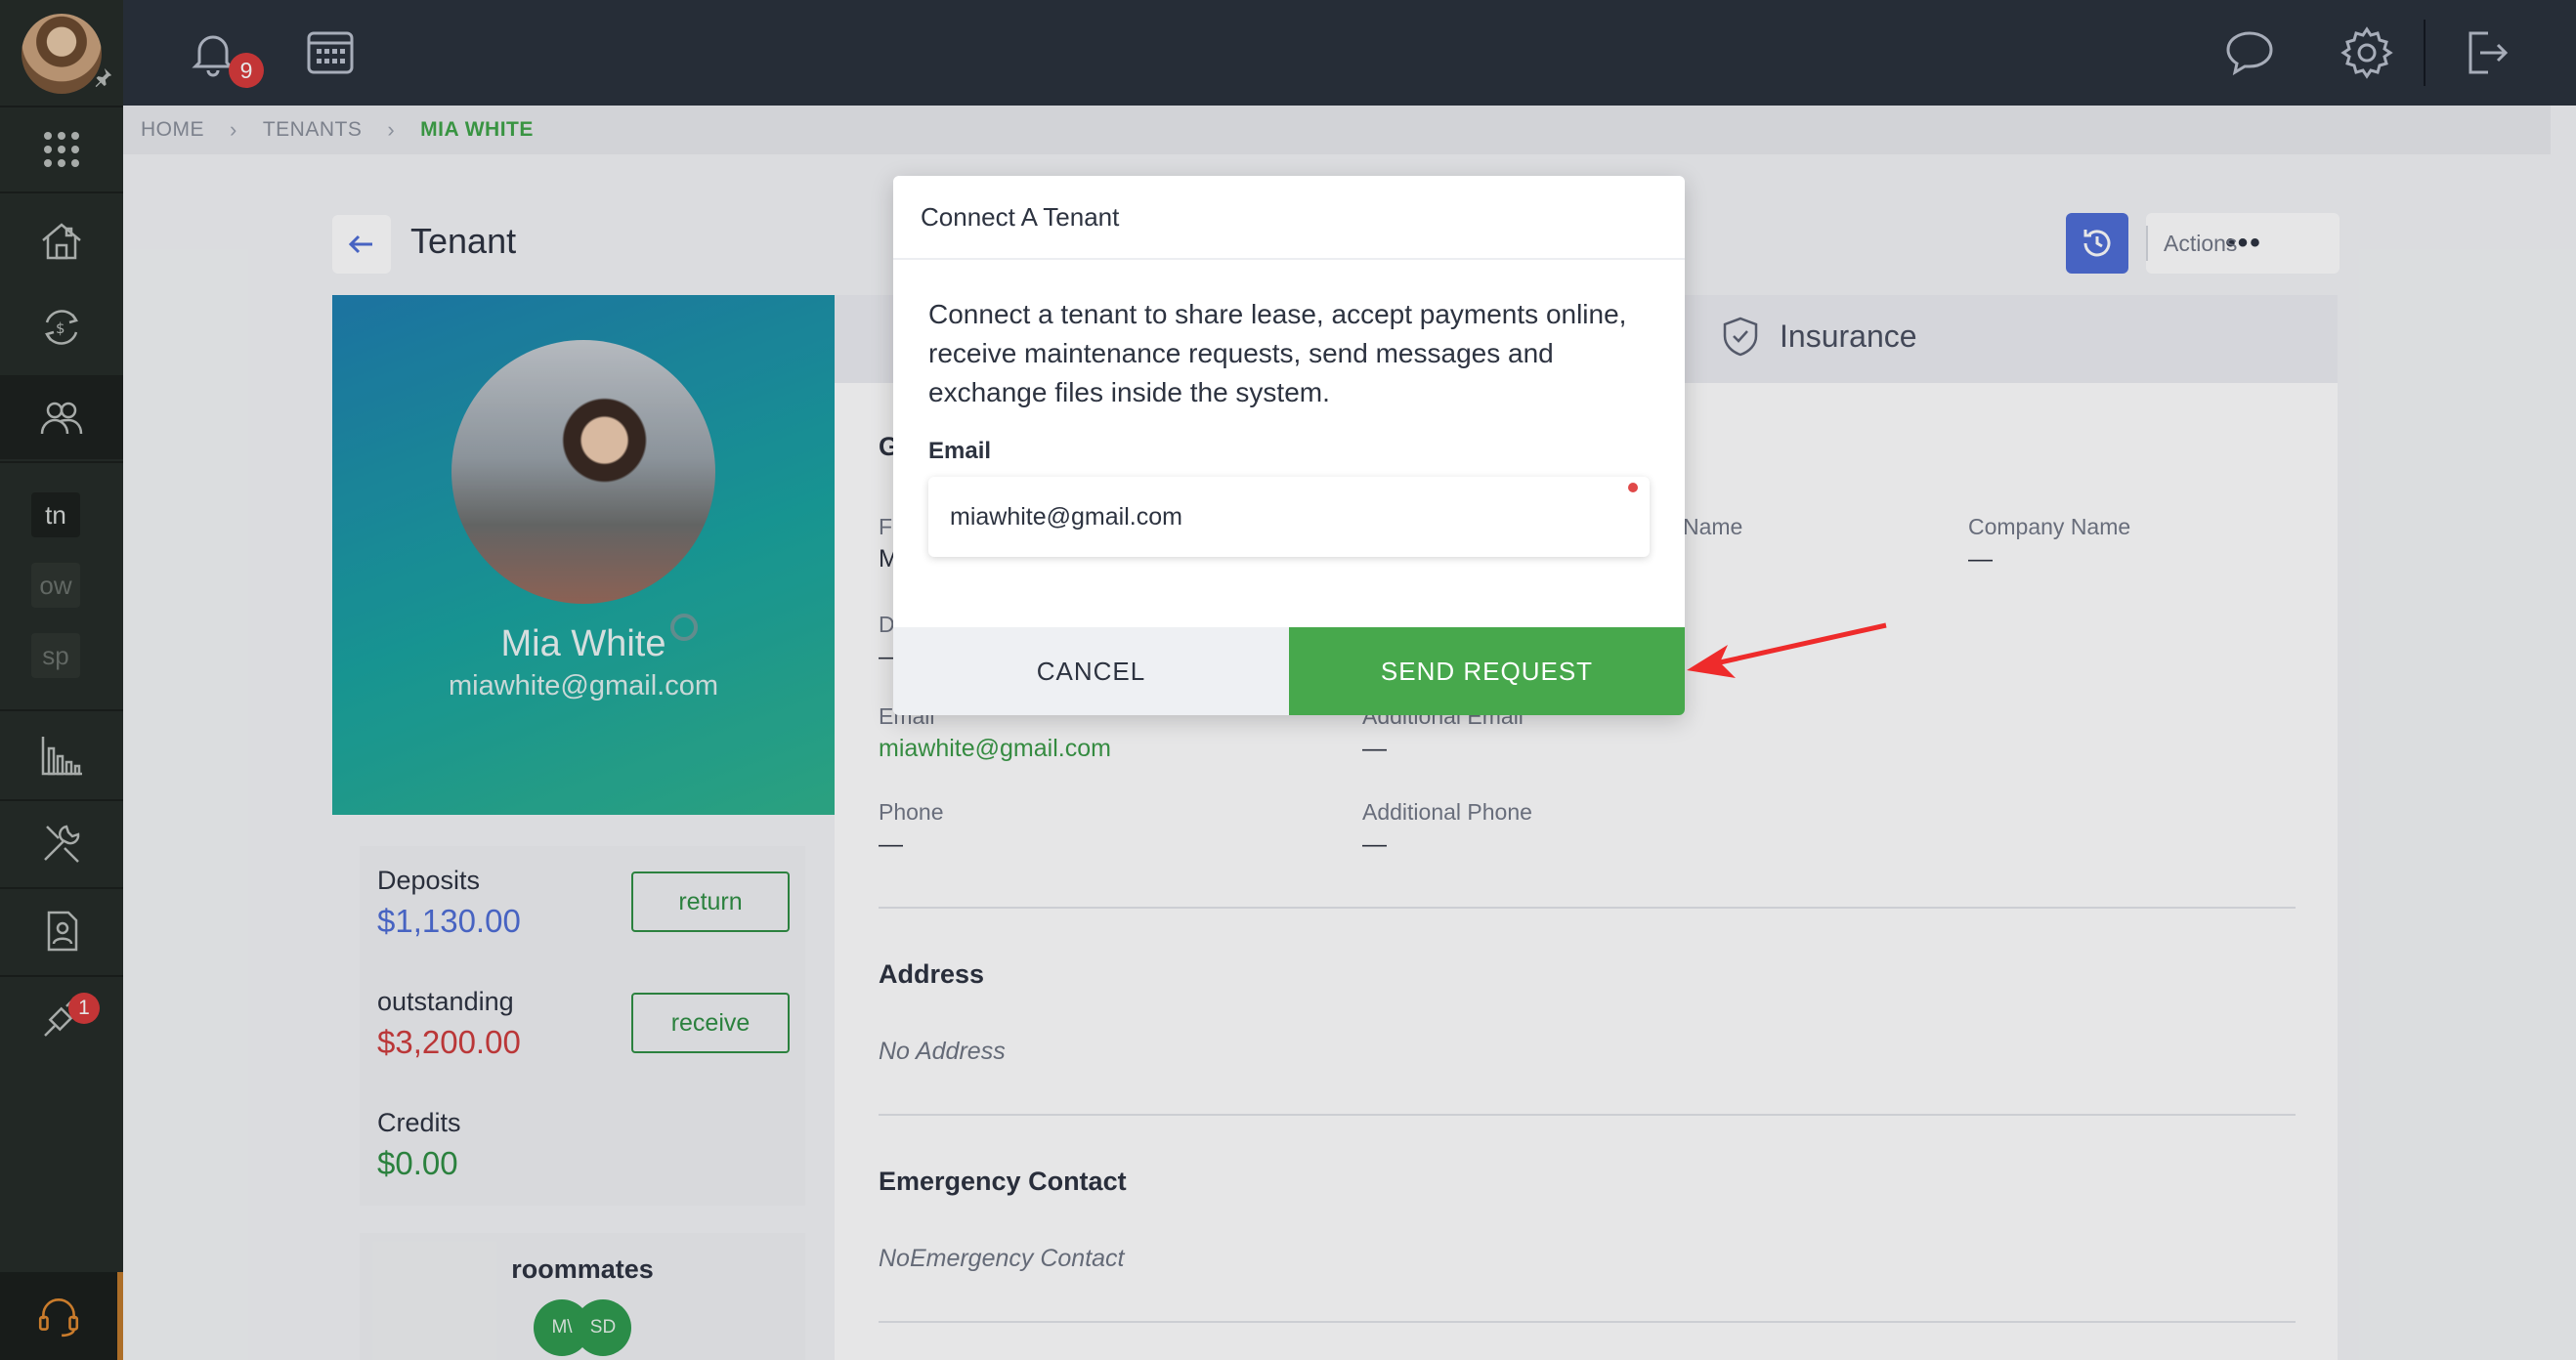  What do you see at coordinates (1787, 650) in the screenshot?
I see `annotation-arrow-icon` at bounding box center [1787, 650].